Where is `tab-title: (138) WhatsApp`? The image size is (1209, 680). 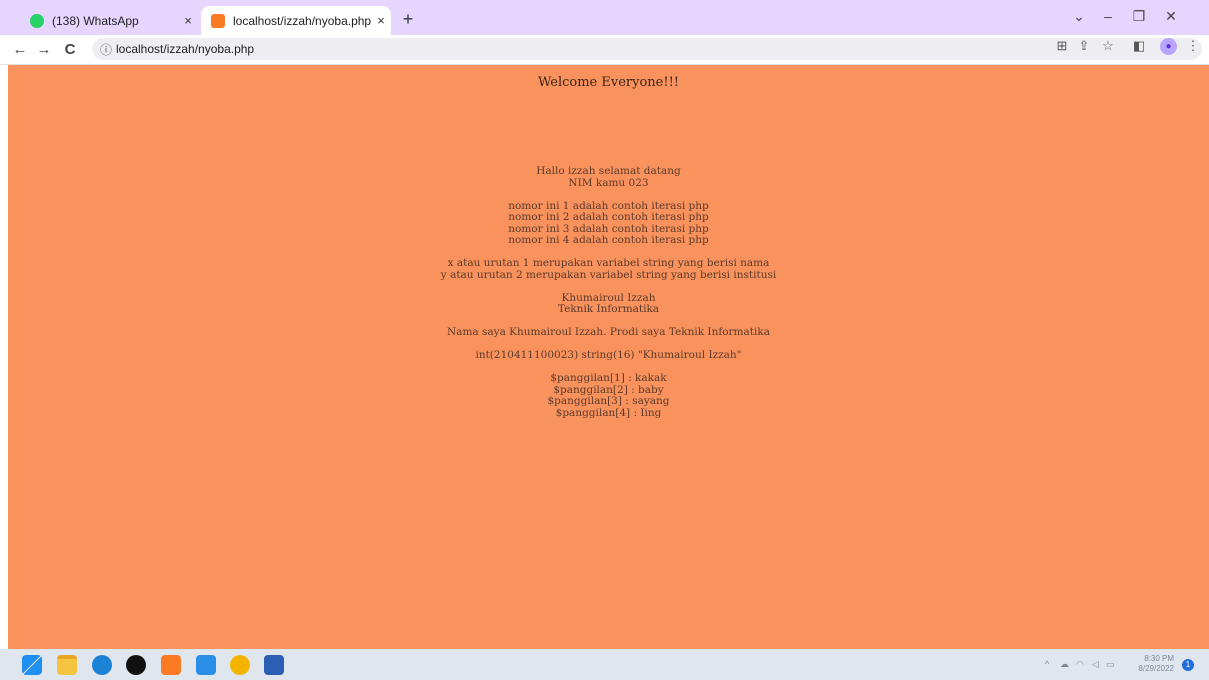 tab-title: (138) WhatsApp is located at coordinates (95, 20).